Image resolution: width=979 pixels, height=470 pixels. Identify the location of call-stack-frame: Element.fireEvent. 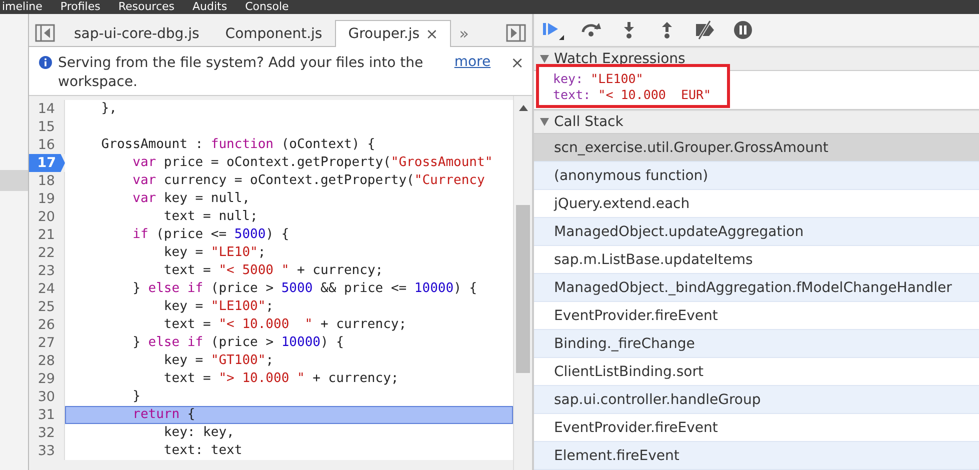
(756, 456).